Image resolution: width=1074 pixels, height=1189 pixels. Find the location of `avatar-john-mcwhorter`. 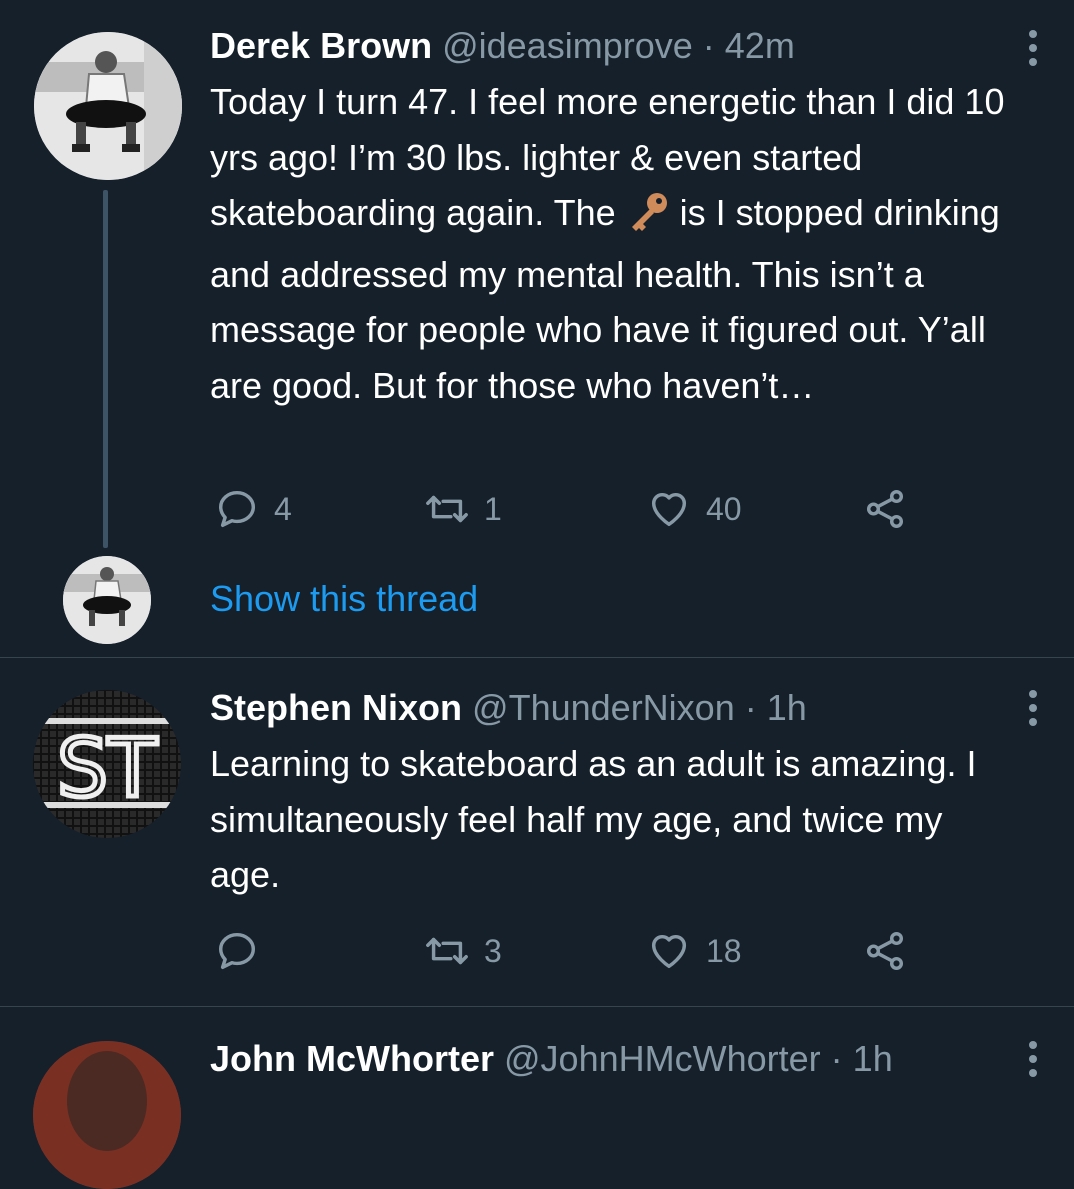

avatar-john-mcwhorter is located at coordinates (107, 1115).